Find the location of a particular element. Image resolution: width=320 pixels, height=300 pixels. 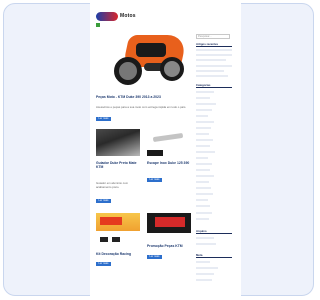

logo-mark is located at coordinates (107, 16).